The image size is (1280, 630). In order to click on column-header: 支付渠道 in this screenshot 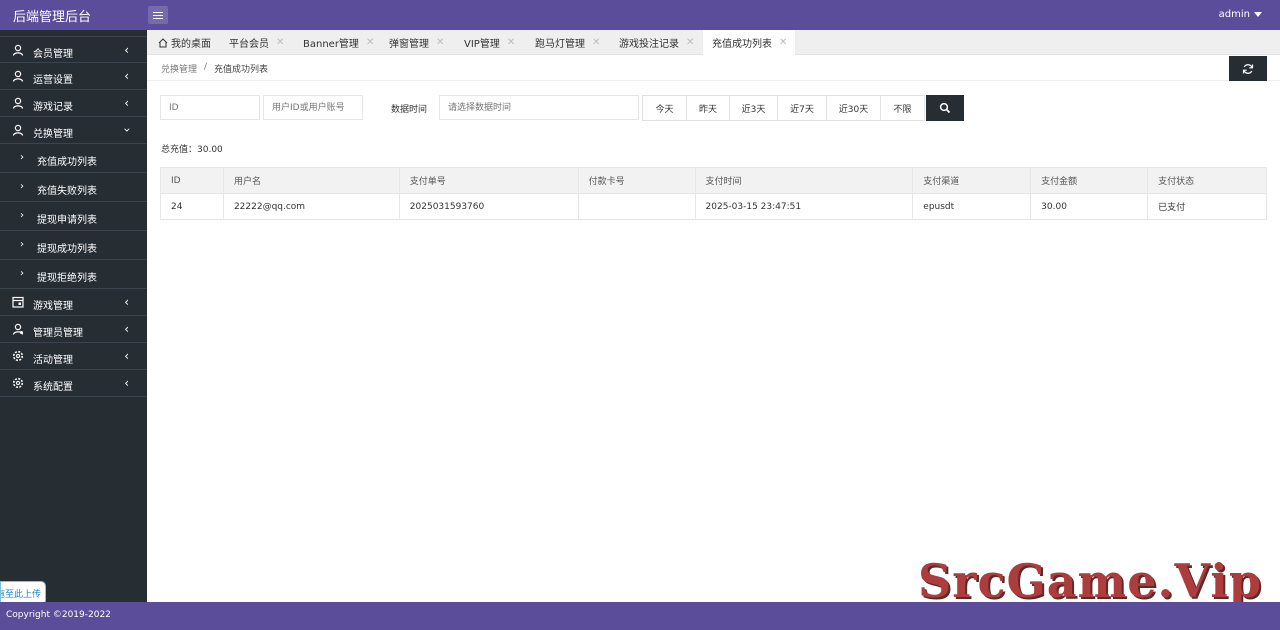, I will do `click(972, 180)`.